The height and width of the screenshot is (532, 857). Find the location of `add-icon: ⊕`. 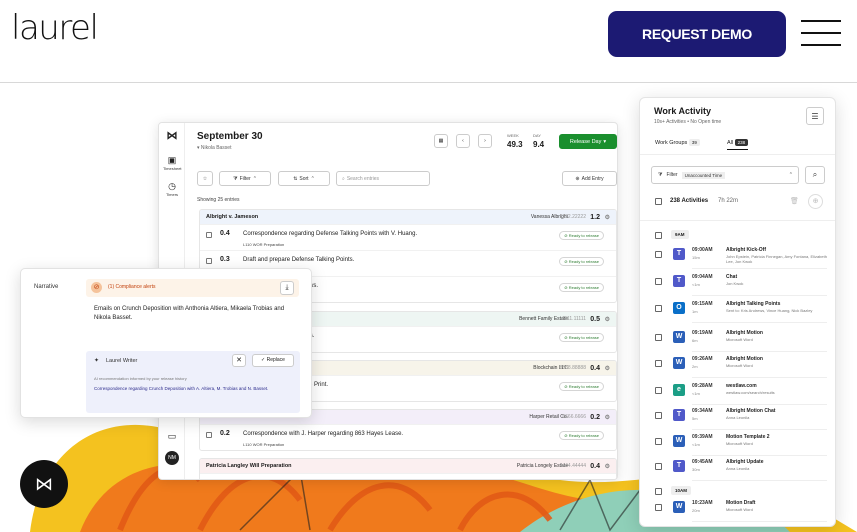

add-icon: ⊕ is located at coordinates (815, 201).